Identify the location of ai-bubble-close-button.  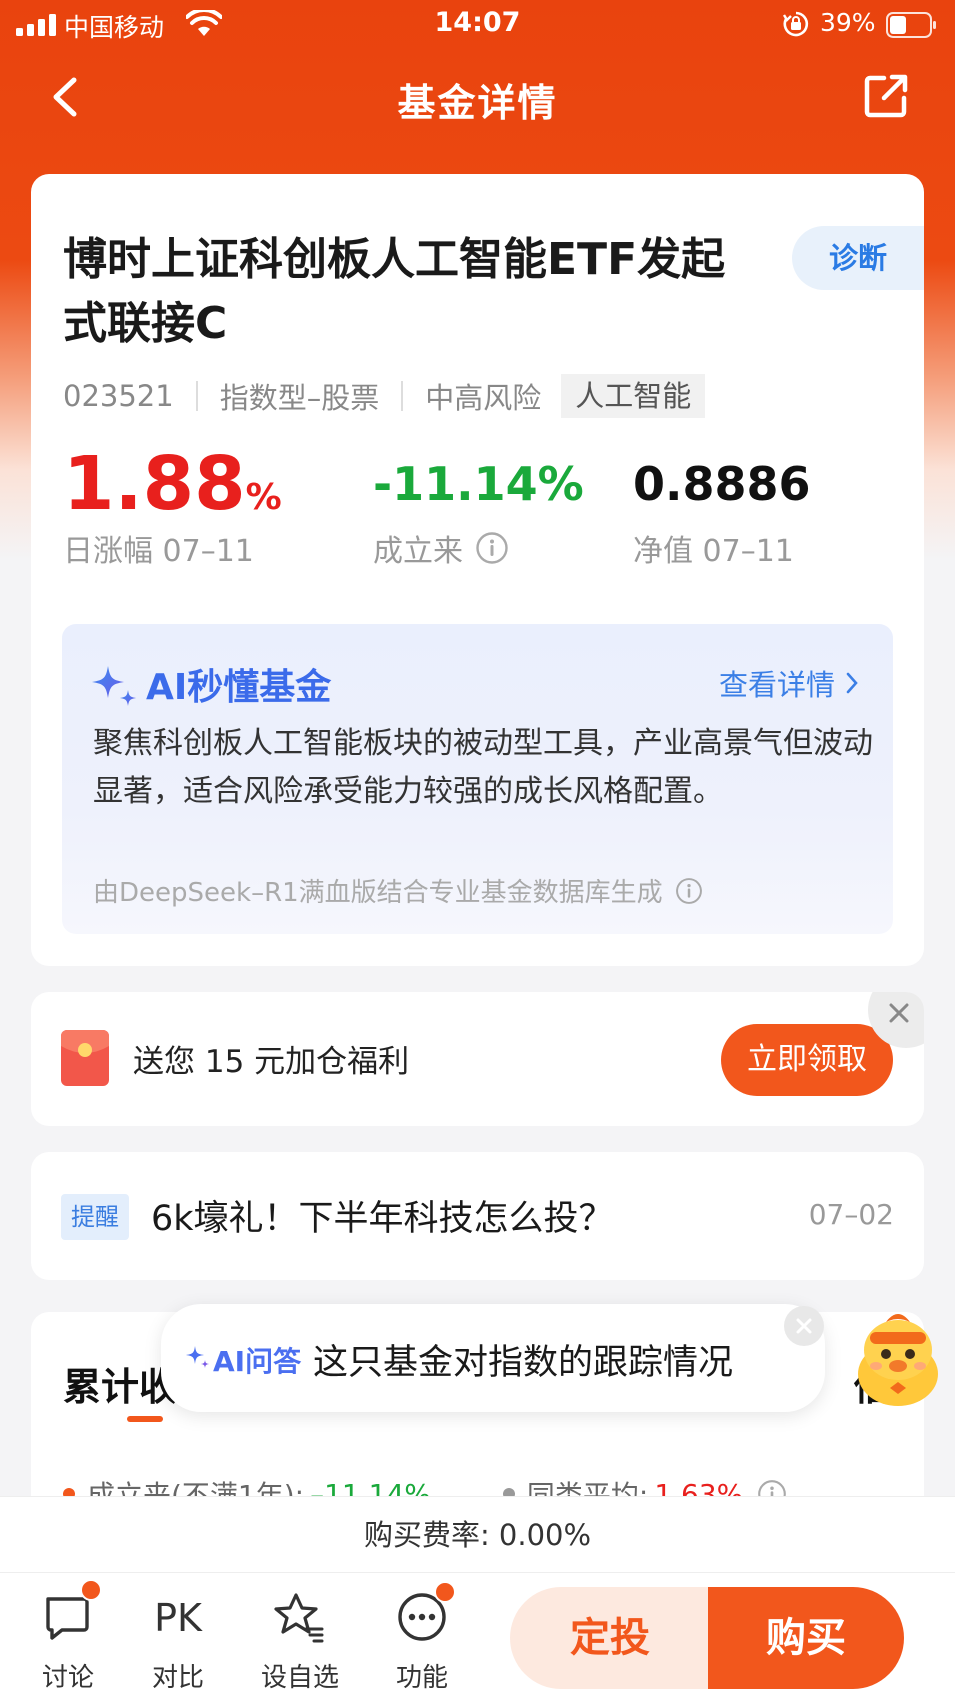
(804, 1326).